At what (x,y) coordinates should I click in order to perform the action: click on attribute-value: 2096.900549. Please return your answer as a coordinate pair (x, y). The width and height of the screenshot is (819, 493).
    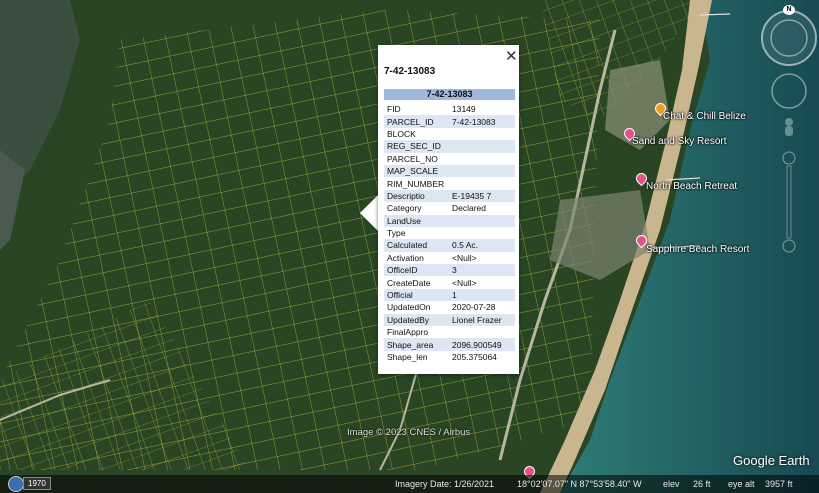
    Looking at the image, I should click on (482, 344).